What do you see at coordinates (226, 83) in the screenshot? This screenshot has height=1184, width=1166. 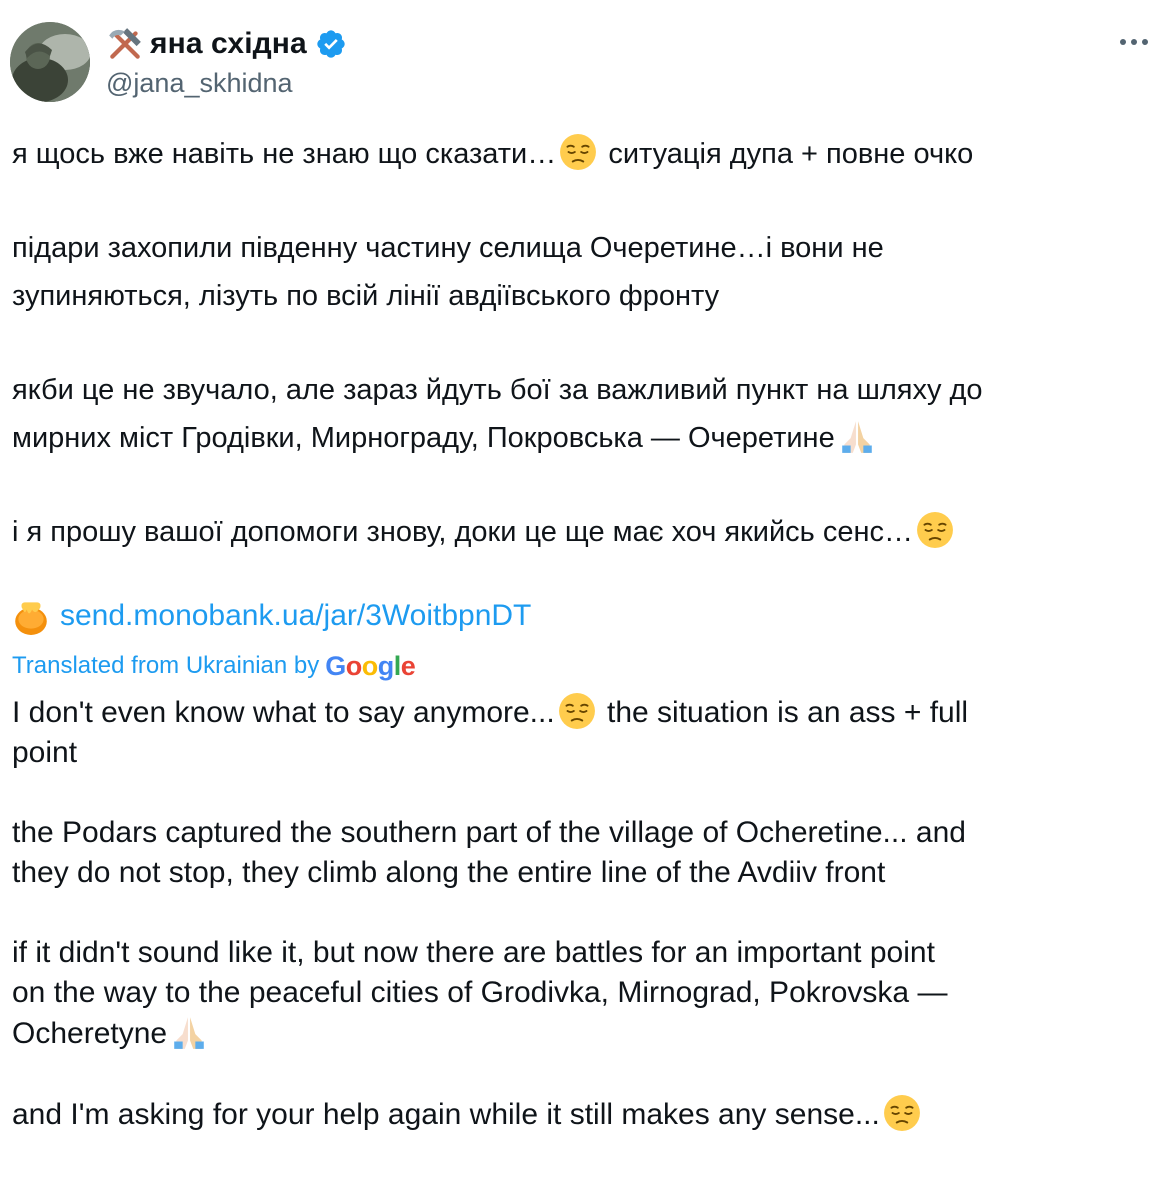 I see `author-handle: @jana_skhidna` at bounding box center [226, 83].